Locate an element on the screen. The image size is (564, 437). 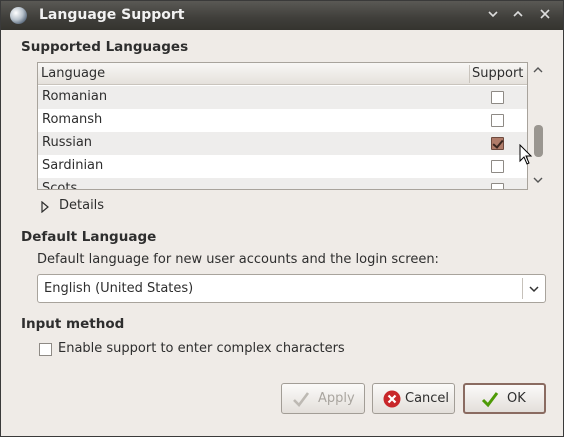
scroll-up-icon is located at coordinates (538, 70).